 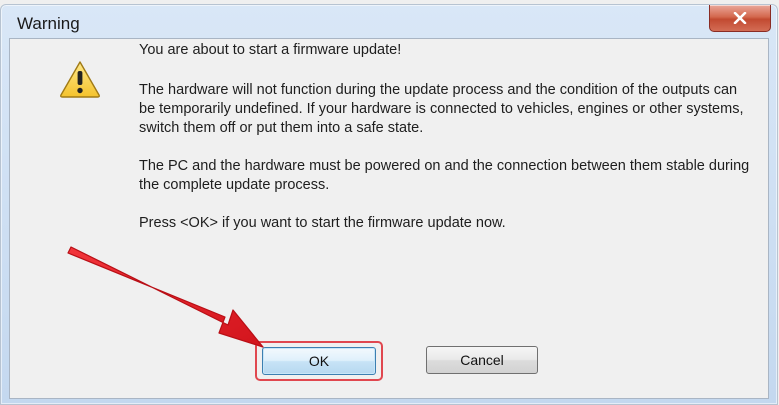 What do you see at coordinates (319, 361) in the screenshot?
I see `ok-button: OK` at bounding box center [319, 361].